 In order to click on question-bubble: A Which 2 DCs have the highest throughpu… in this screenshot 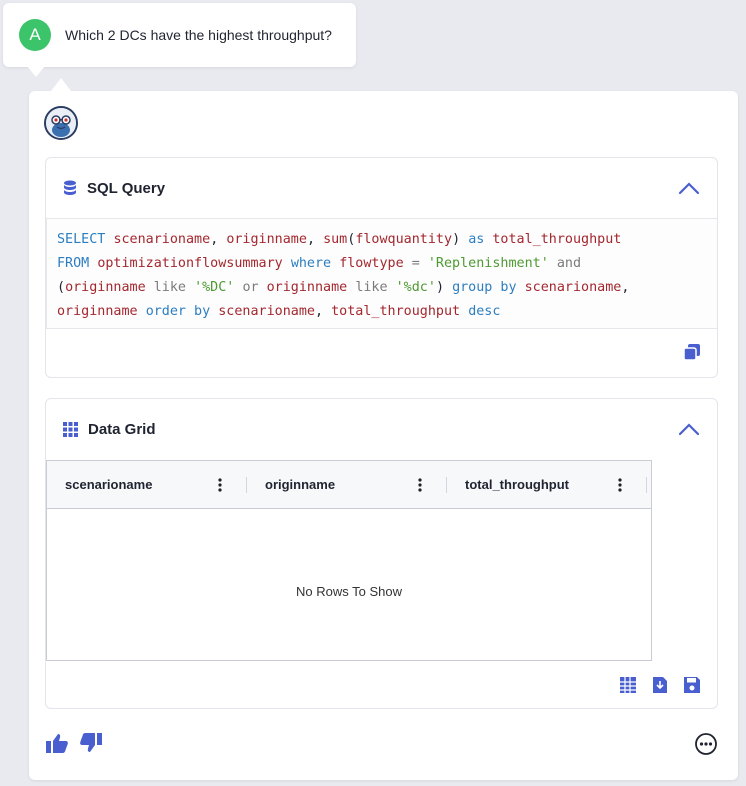, I will do `click(179, 40)`.